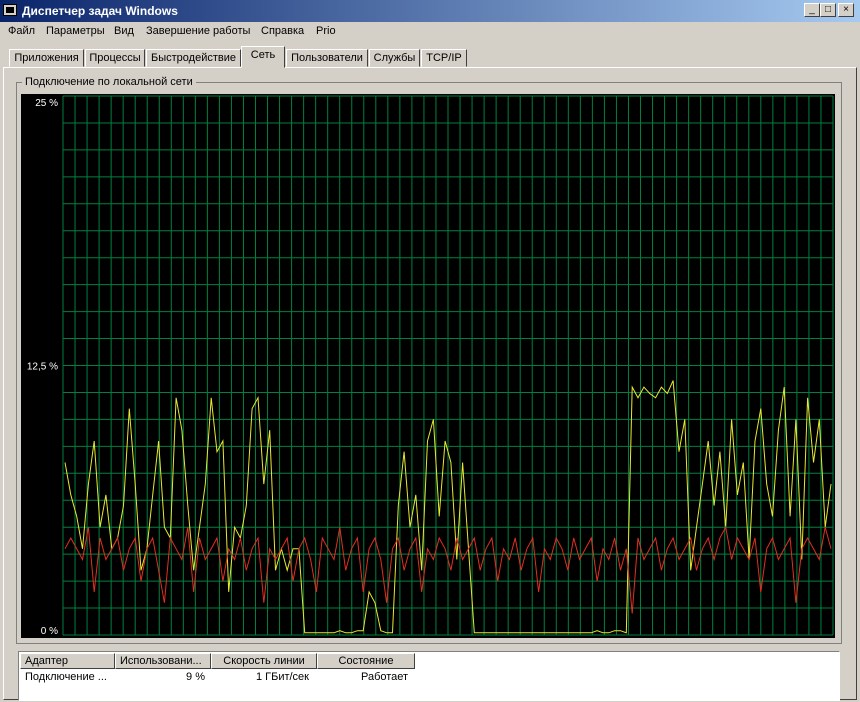 This screenshot has width=860, height=702. I want to click on adapter-speed-cell: 1 ГБит/сек, so click(282, 677).